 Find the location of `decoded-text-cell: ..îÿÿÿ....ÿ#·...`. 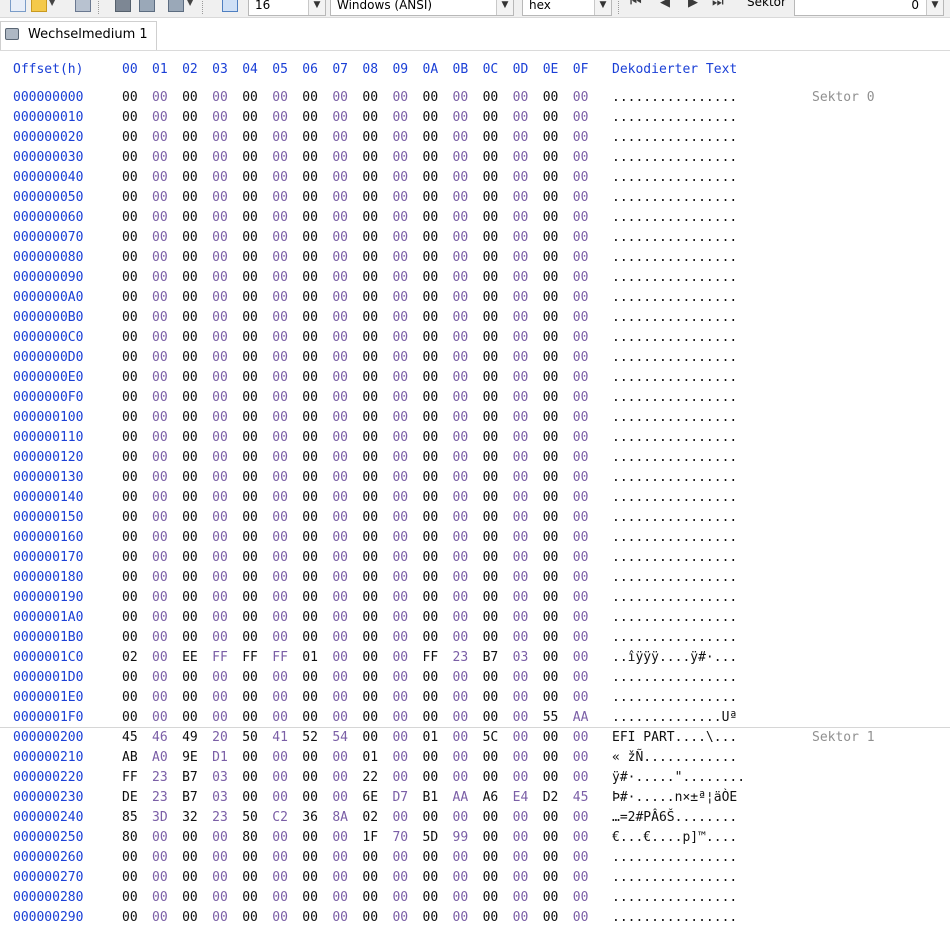

decoded-text-cell: ..îÿÿÿ....ÿ#·... is located at coordinates (674, 658).